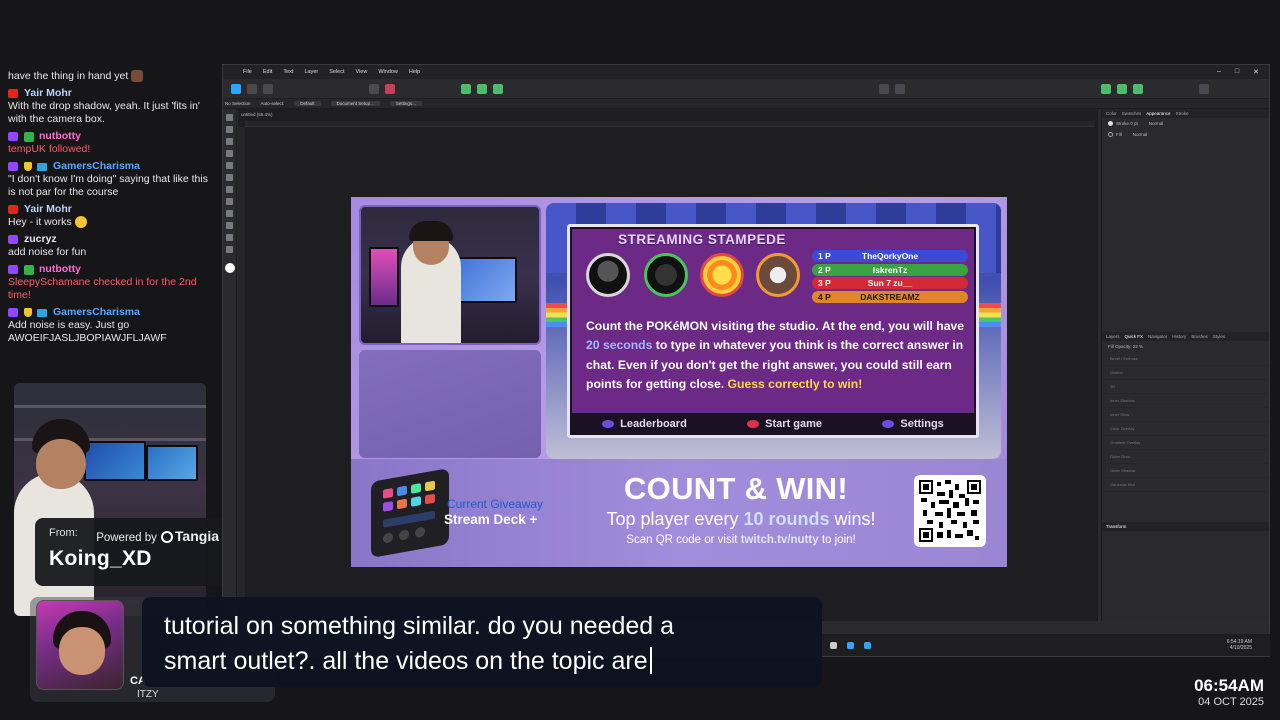  What do you see at coordinates (252, 88) in the screenshot?
I see `pixel-persona-icon` at bounding box center [252, 88].